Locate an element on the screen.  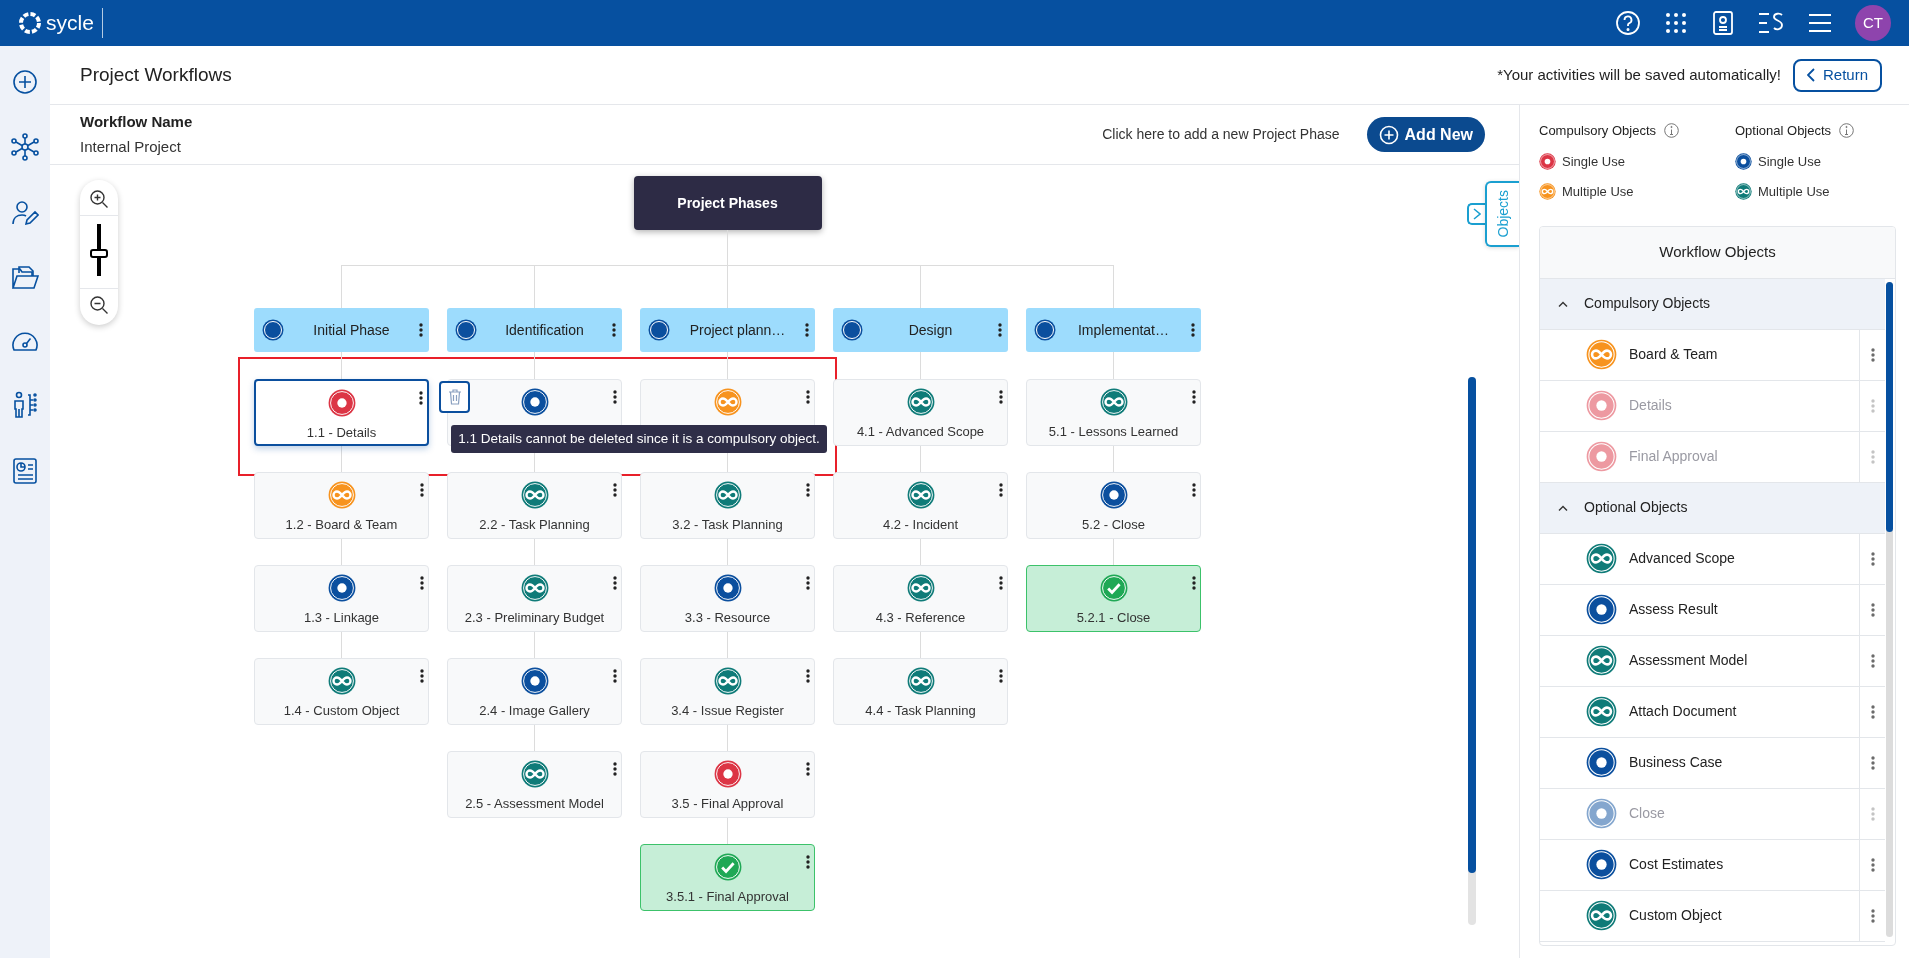
node-label: 2.4 - Image Gallery is located at coordinates (534, 711).